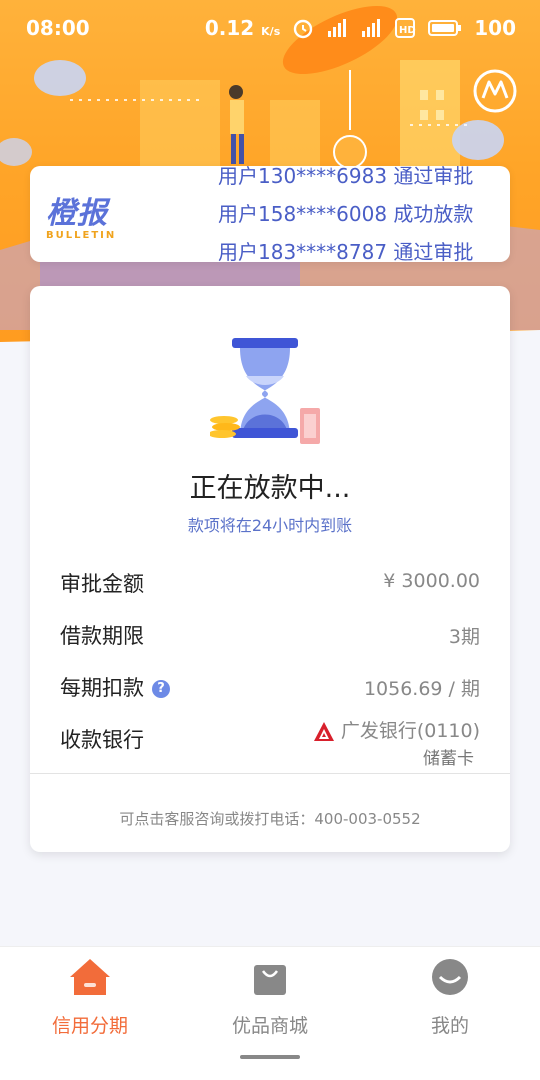  Describe the element at coordinates (449, 1026) in the screenshot. I see `nav-label: 我的` at that location.